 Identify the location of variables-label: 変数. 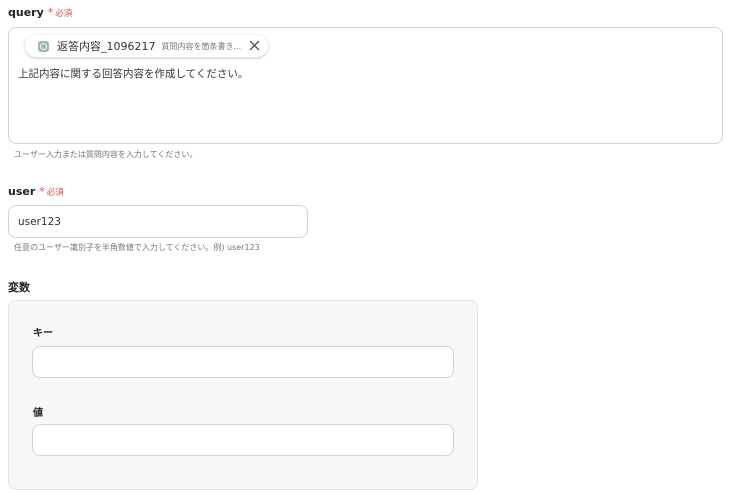
(19, 287).